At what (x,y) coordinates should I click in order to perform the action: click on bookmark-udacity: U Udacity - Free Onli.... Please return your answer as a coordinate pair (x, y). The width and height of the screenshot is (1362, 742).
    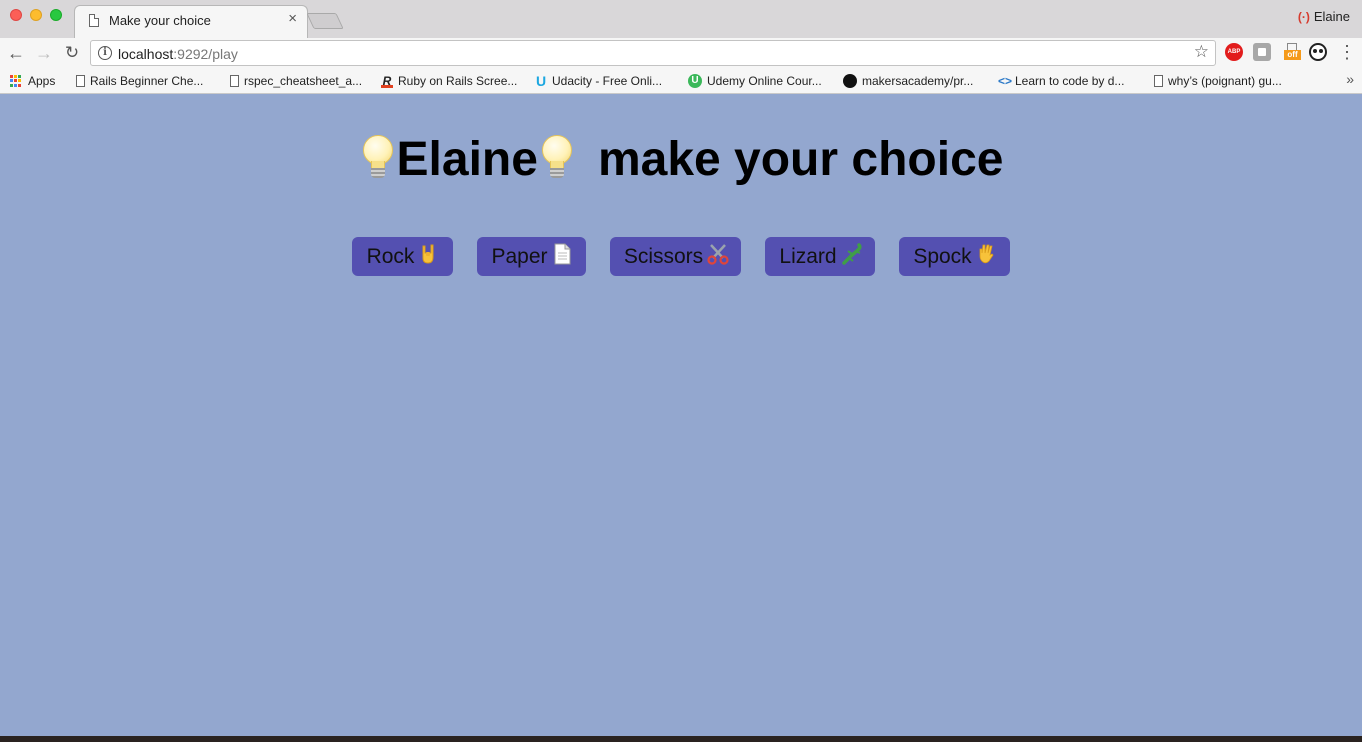
    Looking at the image, I should click on (598, 81).